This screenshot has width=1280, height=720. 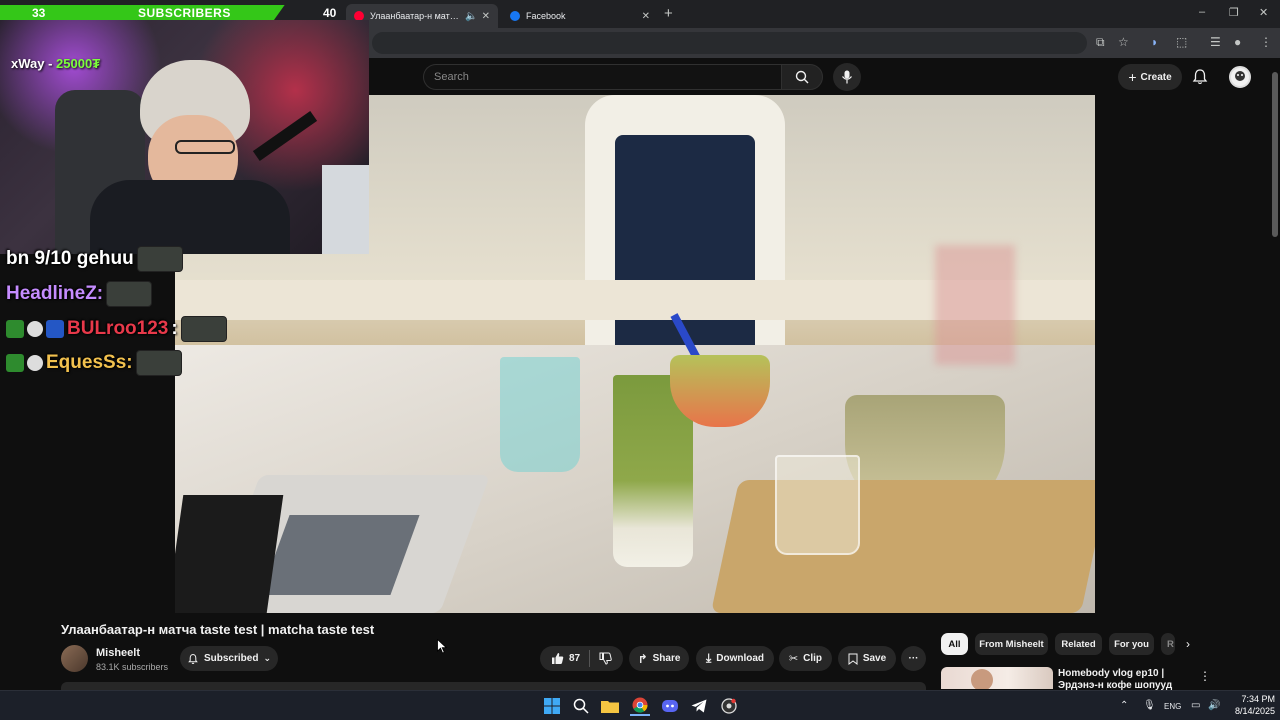 I want to click on chat-line: BULroo123 :, so click(x=116, y=329).